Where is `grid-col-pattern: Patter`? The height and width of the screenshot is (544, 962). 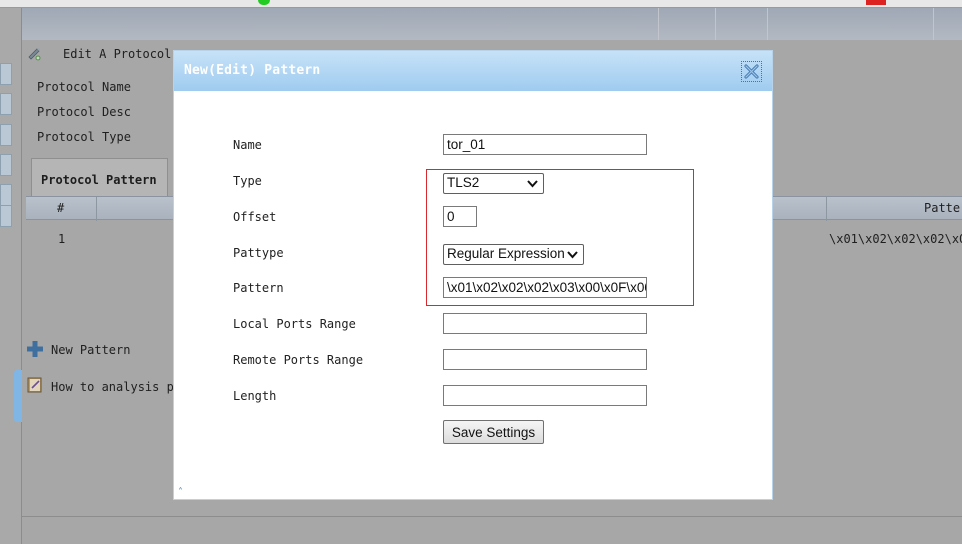 grid-col-pattern: Patter is located at coordinates (943, 208).